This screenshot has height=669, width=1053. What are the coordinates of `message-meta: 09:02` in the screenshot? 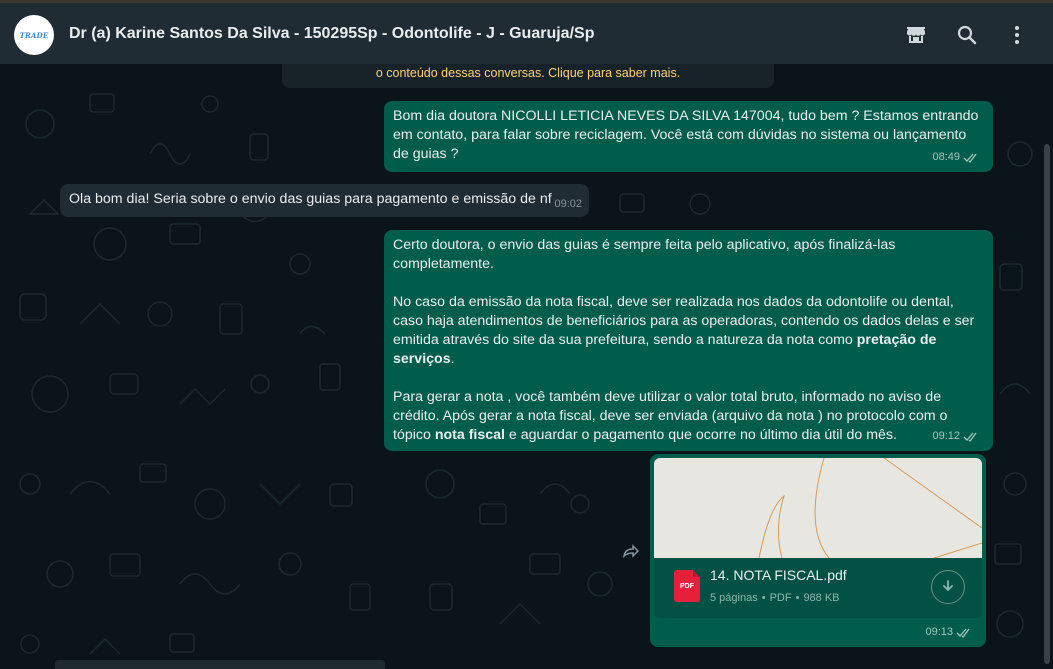 It's located at (568, 204).